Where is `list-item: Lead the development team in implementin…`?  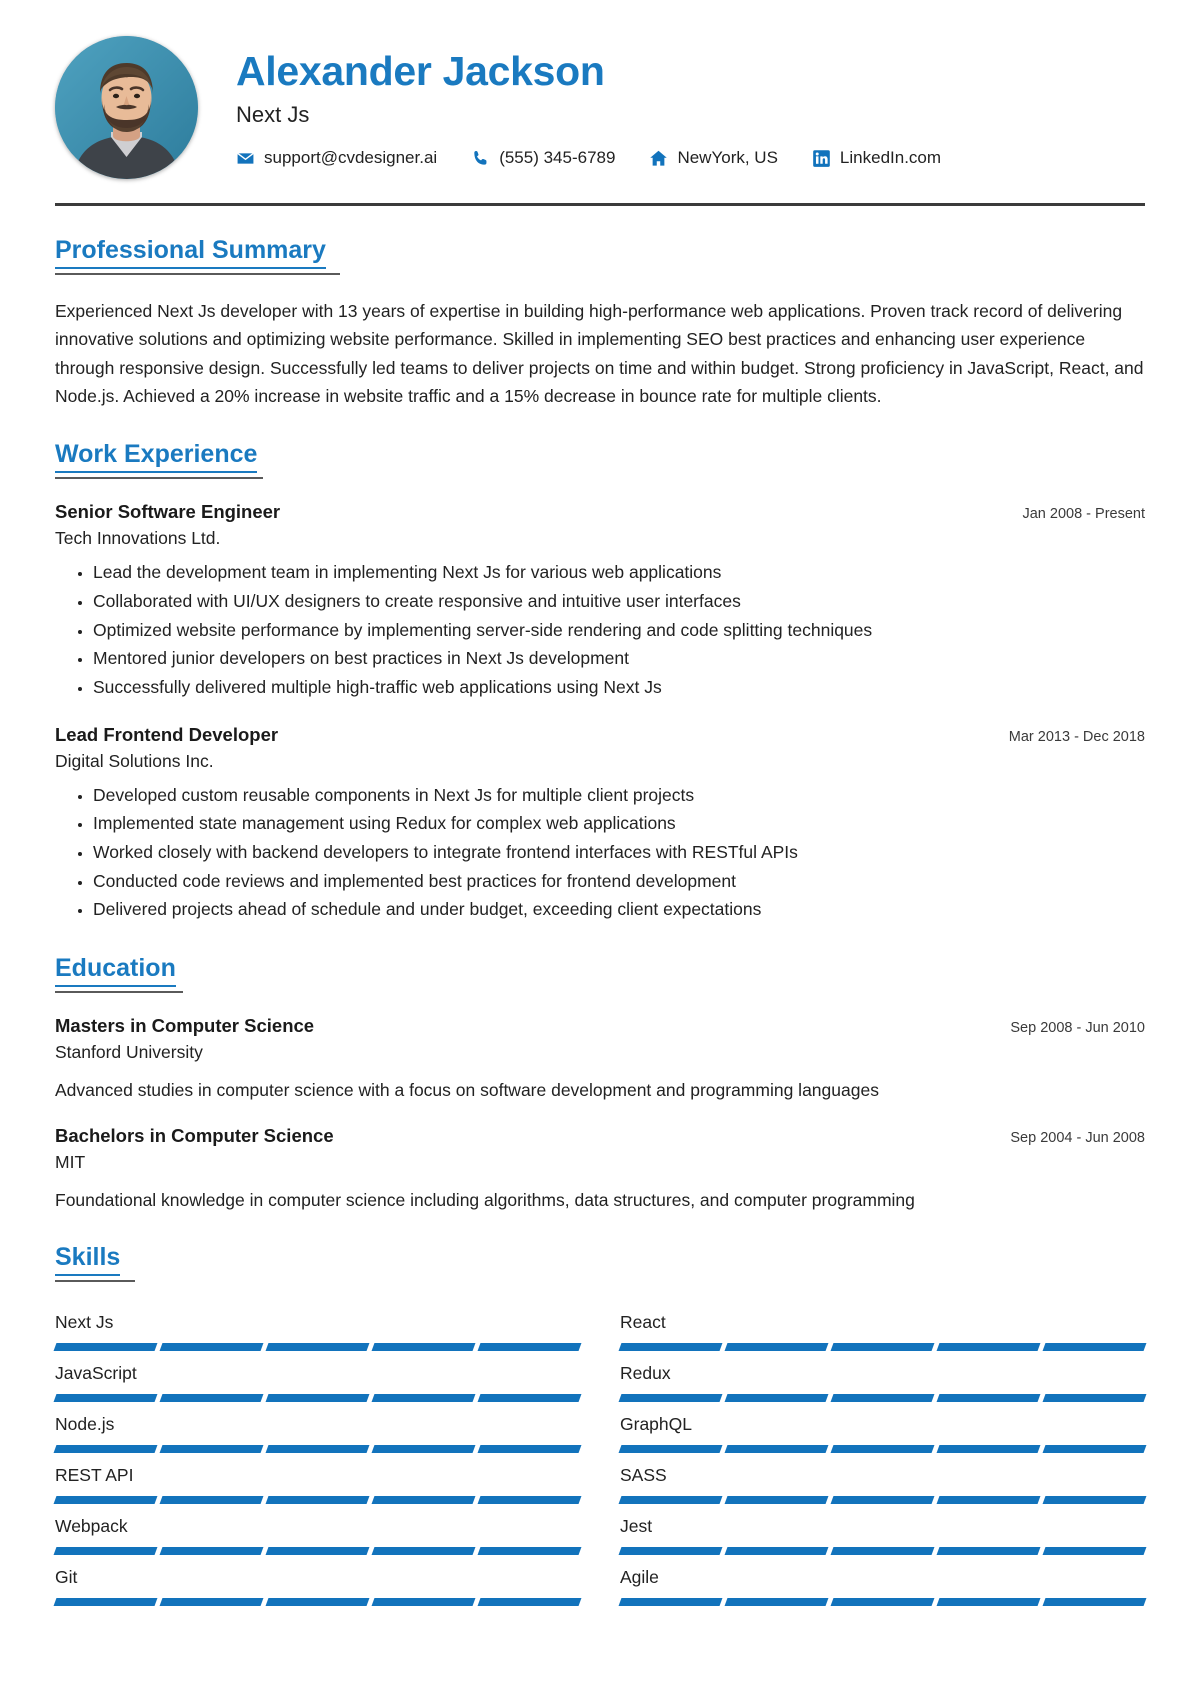 list-item: Lead the development team in implementin… is located at coordinates (619, 573).